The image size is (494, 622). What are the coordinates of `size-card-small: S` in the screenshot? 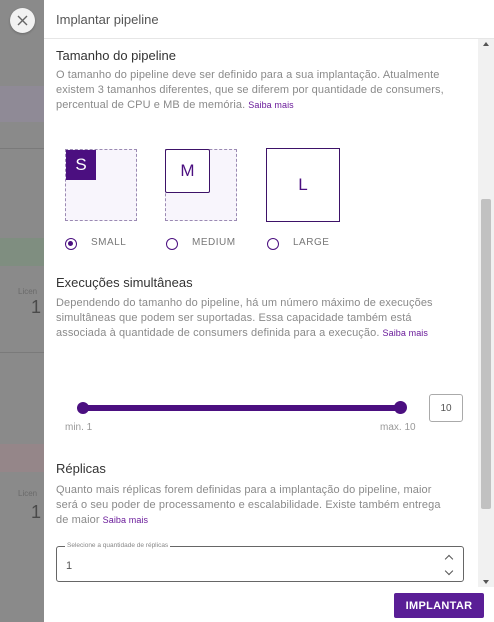 It's located at (101, 185).